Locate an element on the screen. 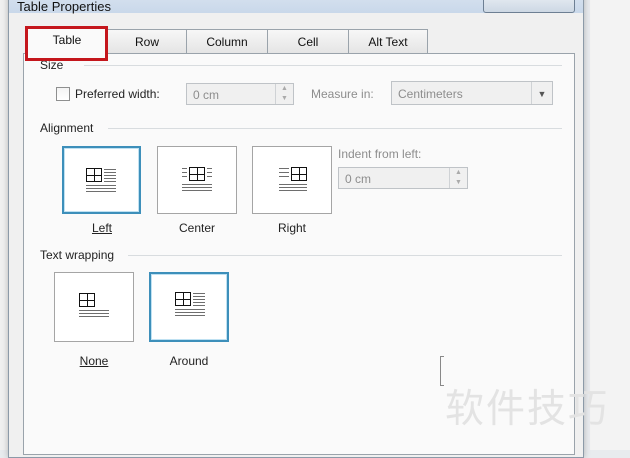 The width and height of the screenshot is (630, 458). align-left-option is located at coordinates (101, 180).